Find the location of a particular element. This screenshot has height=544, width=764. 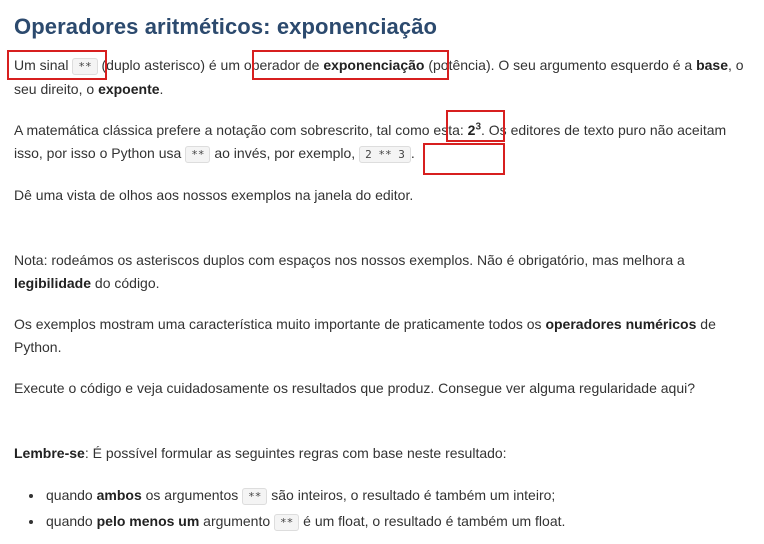

bold-numeric-operators: operadores numéricos is located at coordinates (621, 324).